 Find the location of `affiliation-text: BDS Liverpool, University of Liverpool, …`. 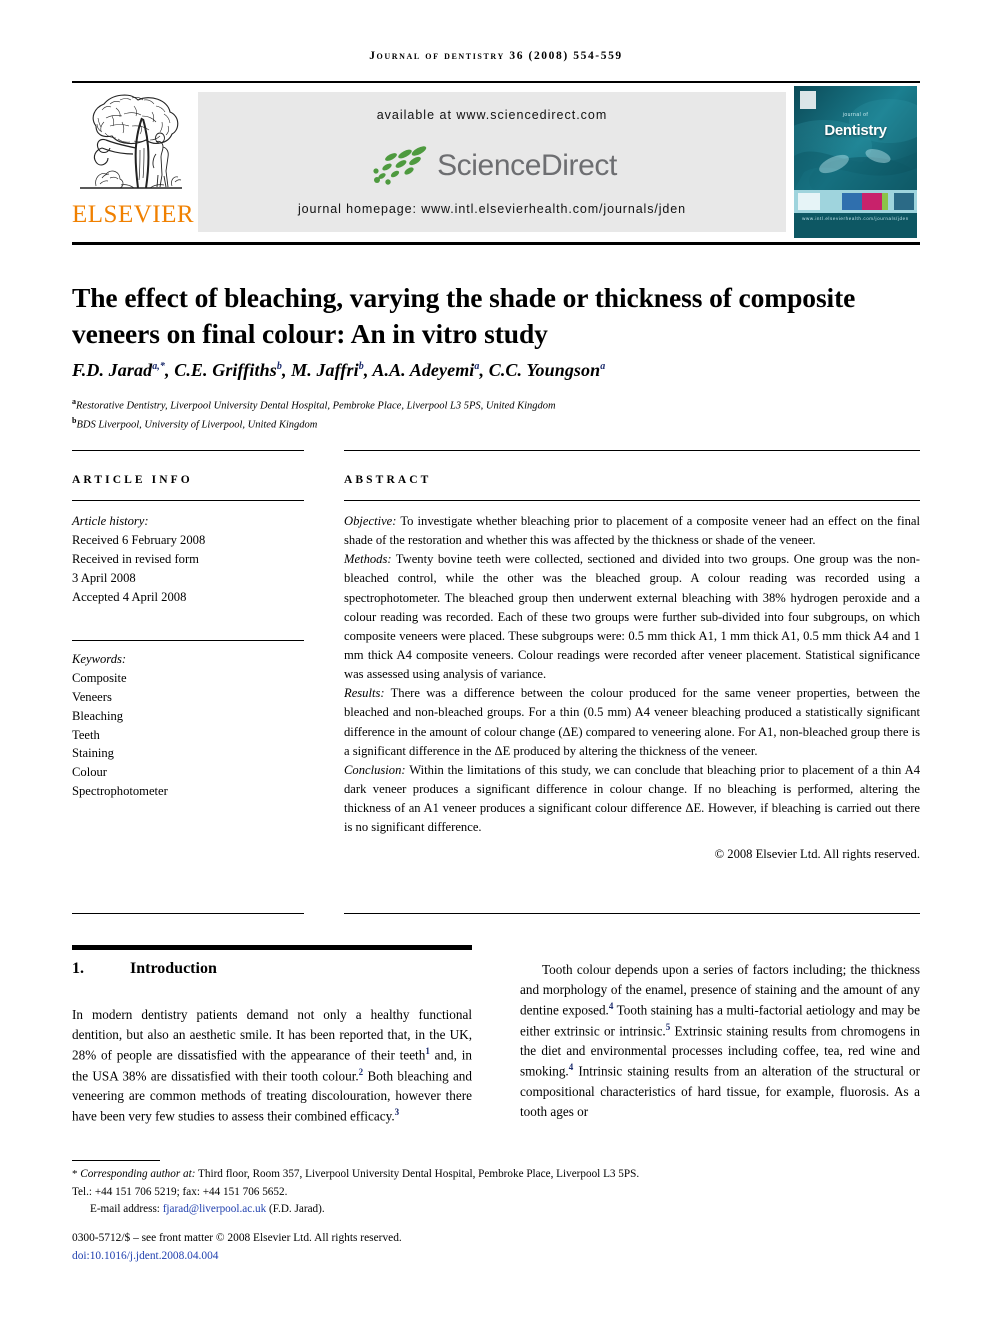

affiliation-text: BDS Liverpool, University of Liverpool, … is located at coordinates (197, 425).